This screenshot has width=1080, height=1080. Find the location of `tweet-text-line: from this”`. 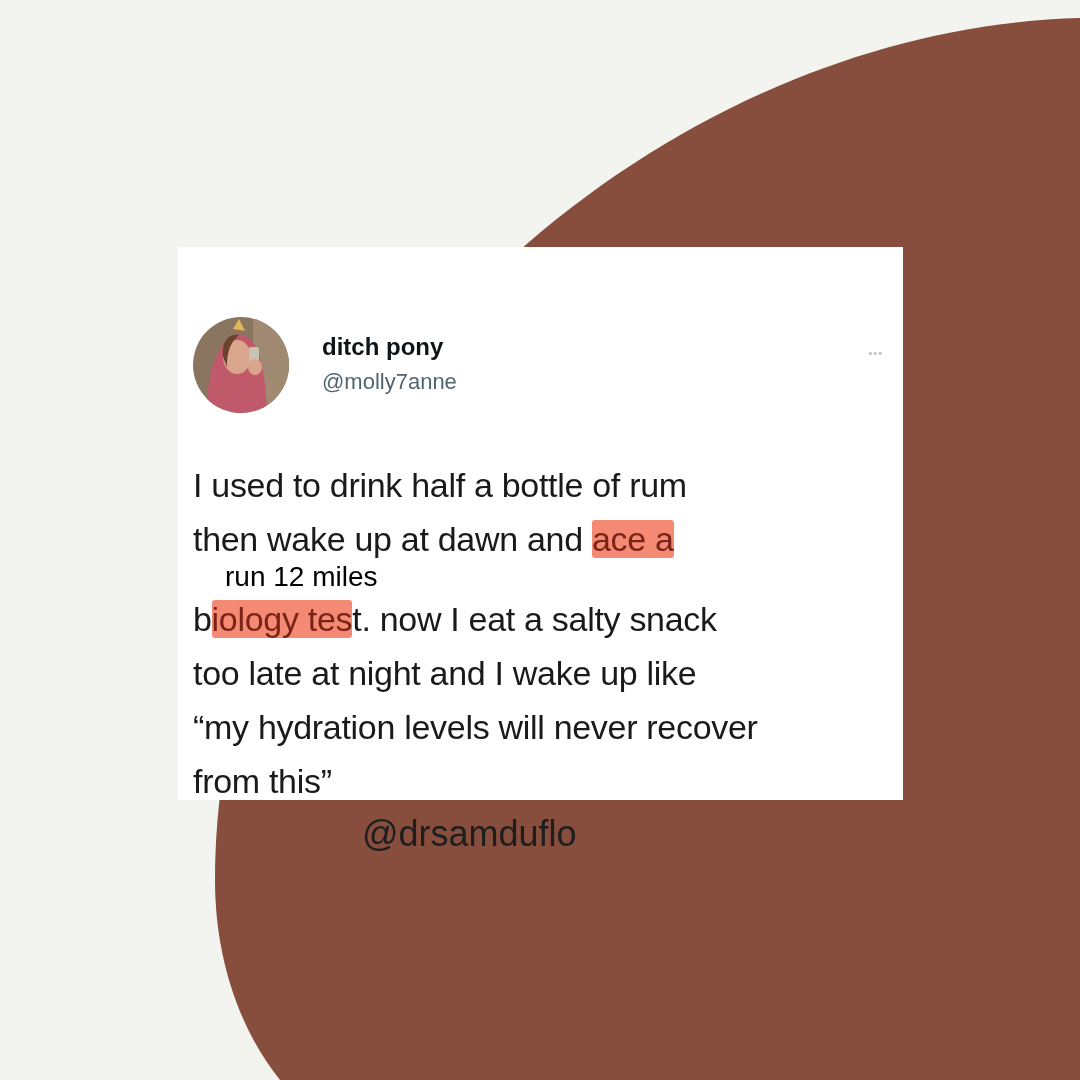

tweet-text-line: from this” is located at coordinates (262, 781).